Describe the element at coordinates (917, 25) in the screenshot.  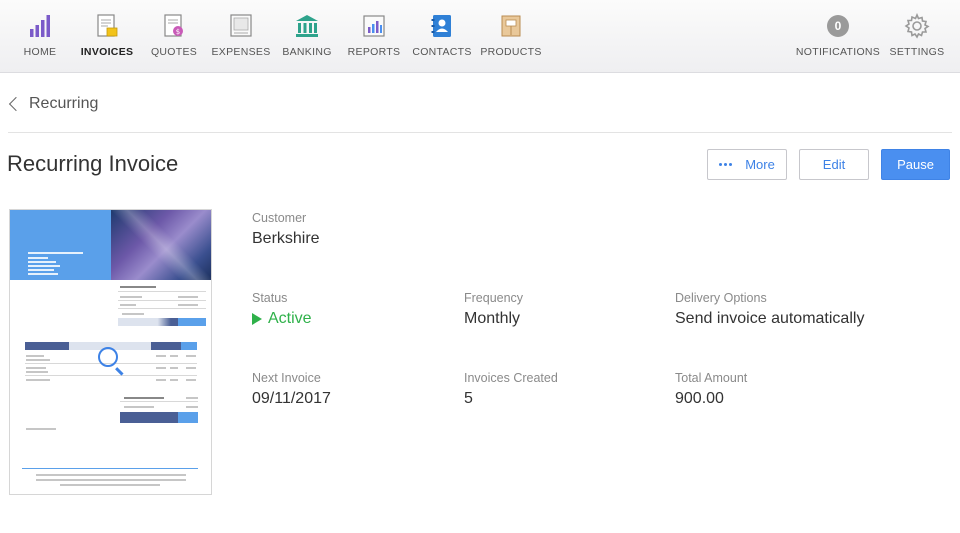
I see `gear-icon` at that location.